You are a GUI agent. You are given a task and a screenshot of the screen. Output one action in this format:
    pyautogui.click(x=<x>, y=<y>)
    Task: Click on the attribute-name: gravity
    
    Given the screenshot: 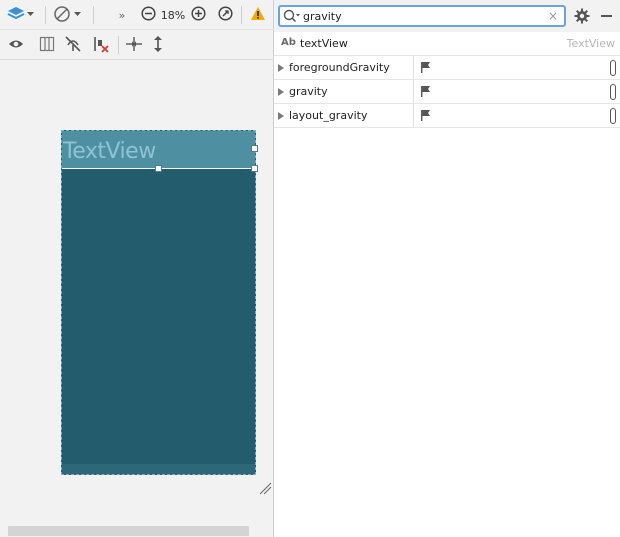 What is the action you would take?
    pyautogui.click(x=308, y=91)
    